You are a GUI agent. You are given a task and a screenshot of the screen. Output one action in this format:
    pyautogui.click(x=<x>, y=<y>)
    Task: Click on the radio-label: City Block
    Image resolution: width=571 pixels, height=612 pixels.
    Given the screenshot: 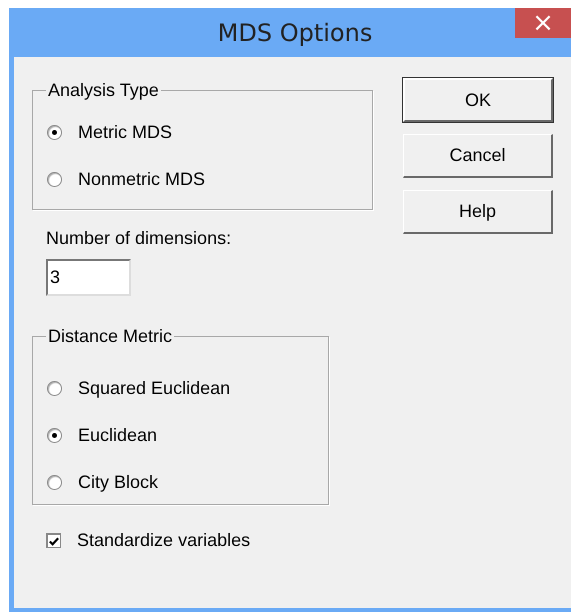 What is the action you would take?
    pyautogui.click(x=118, y=482)
    